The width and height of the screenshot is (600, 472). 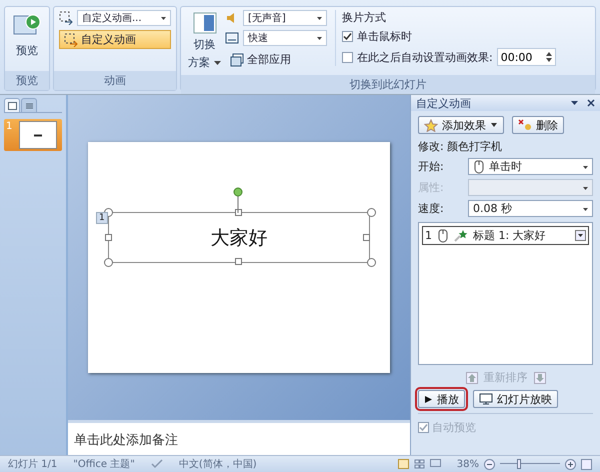 I want to click on start-dropdown: 单击时, so click(x=530, y=166).